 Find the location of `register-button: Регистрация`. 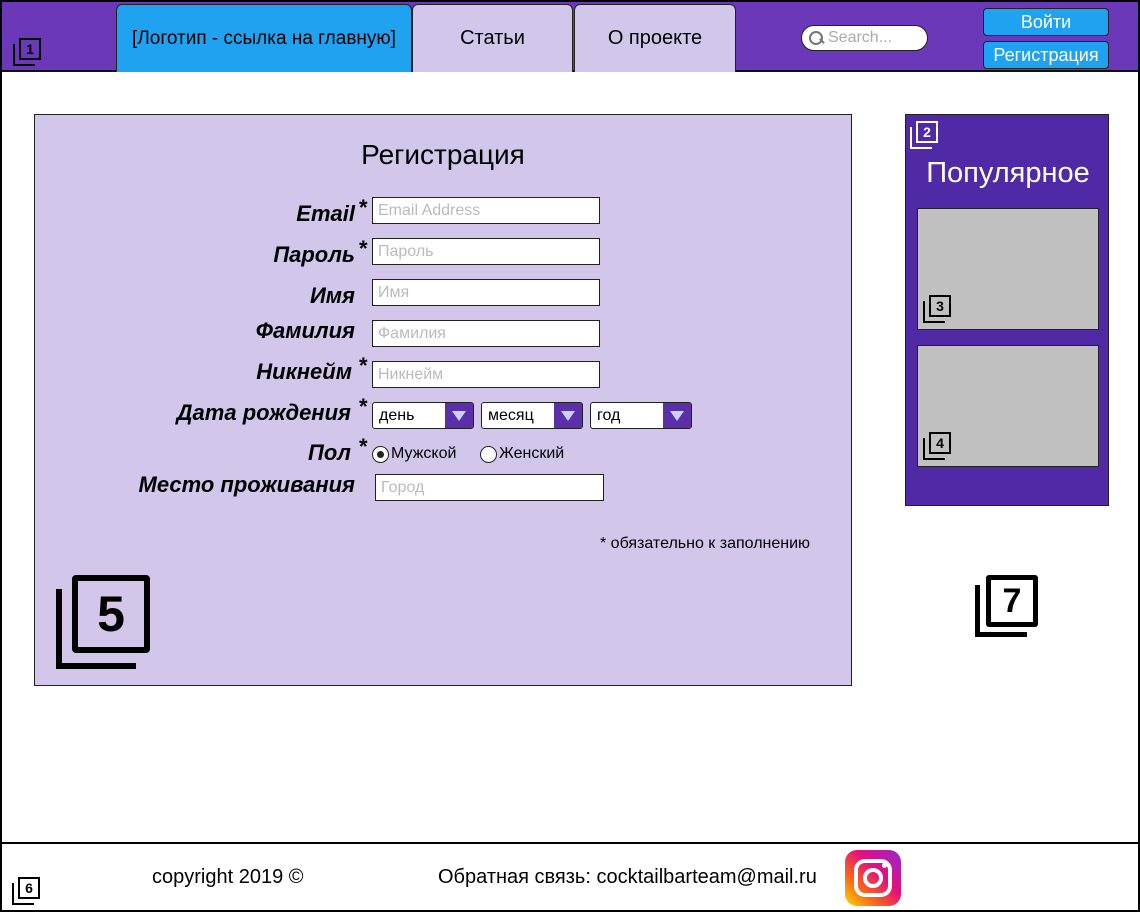

register-button: Регистрация is located at coordinates (1046, 55).